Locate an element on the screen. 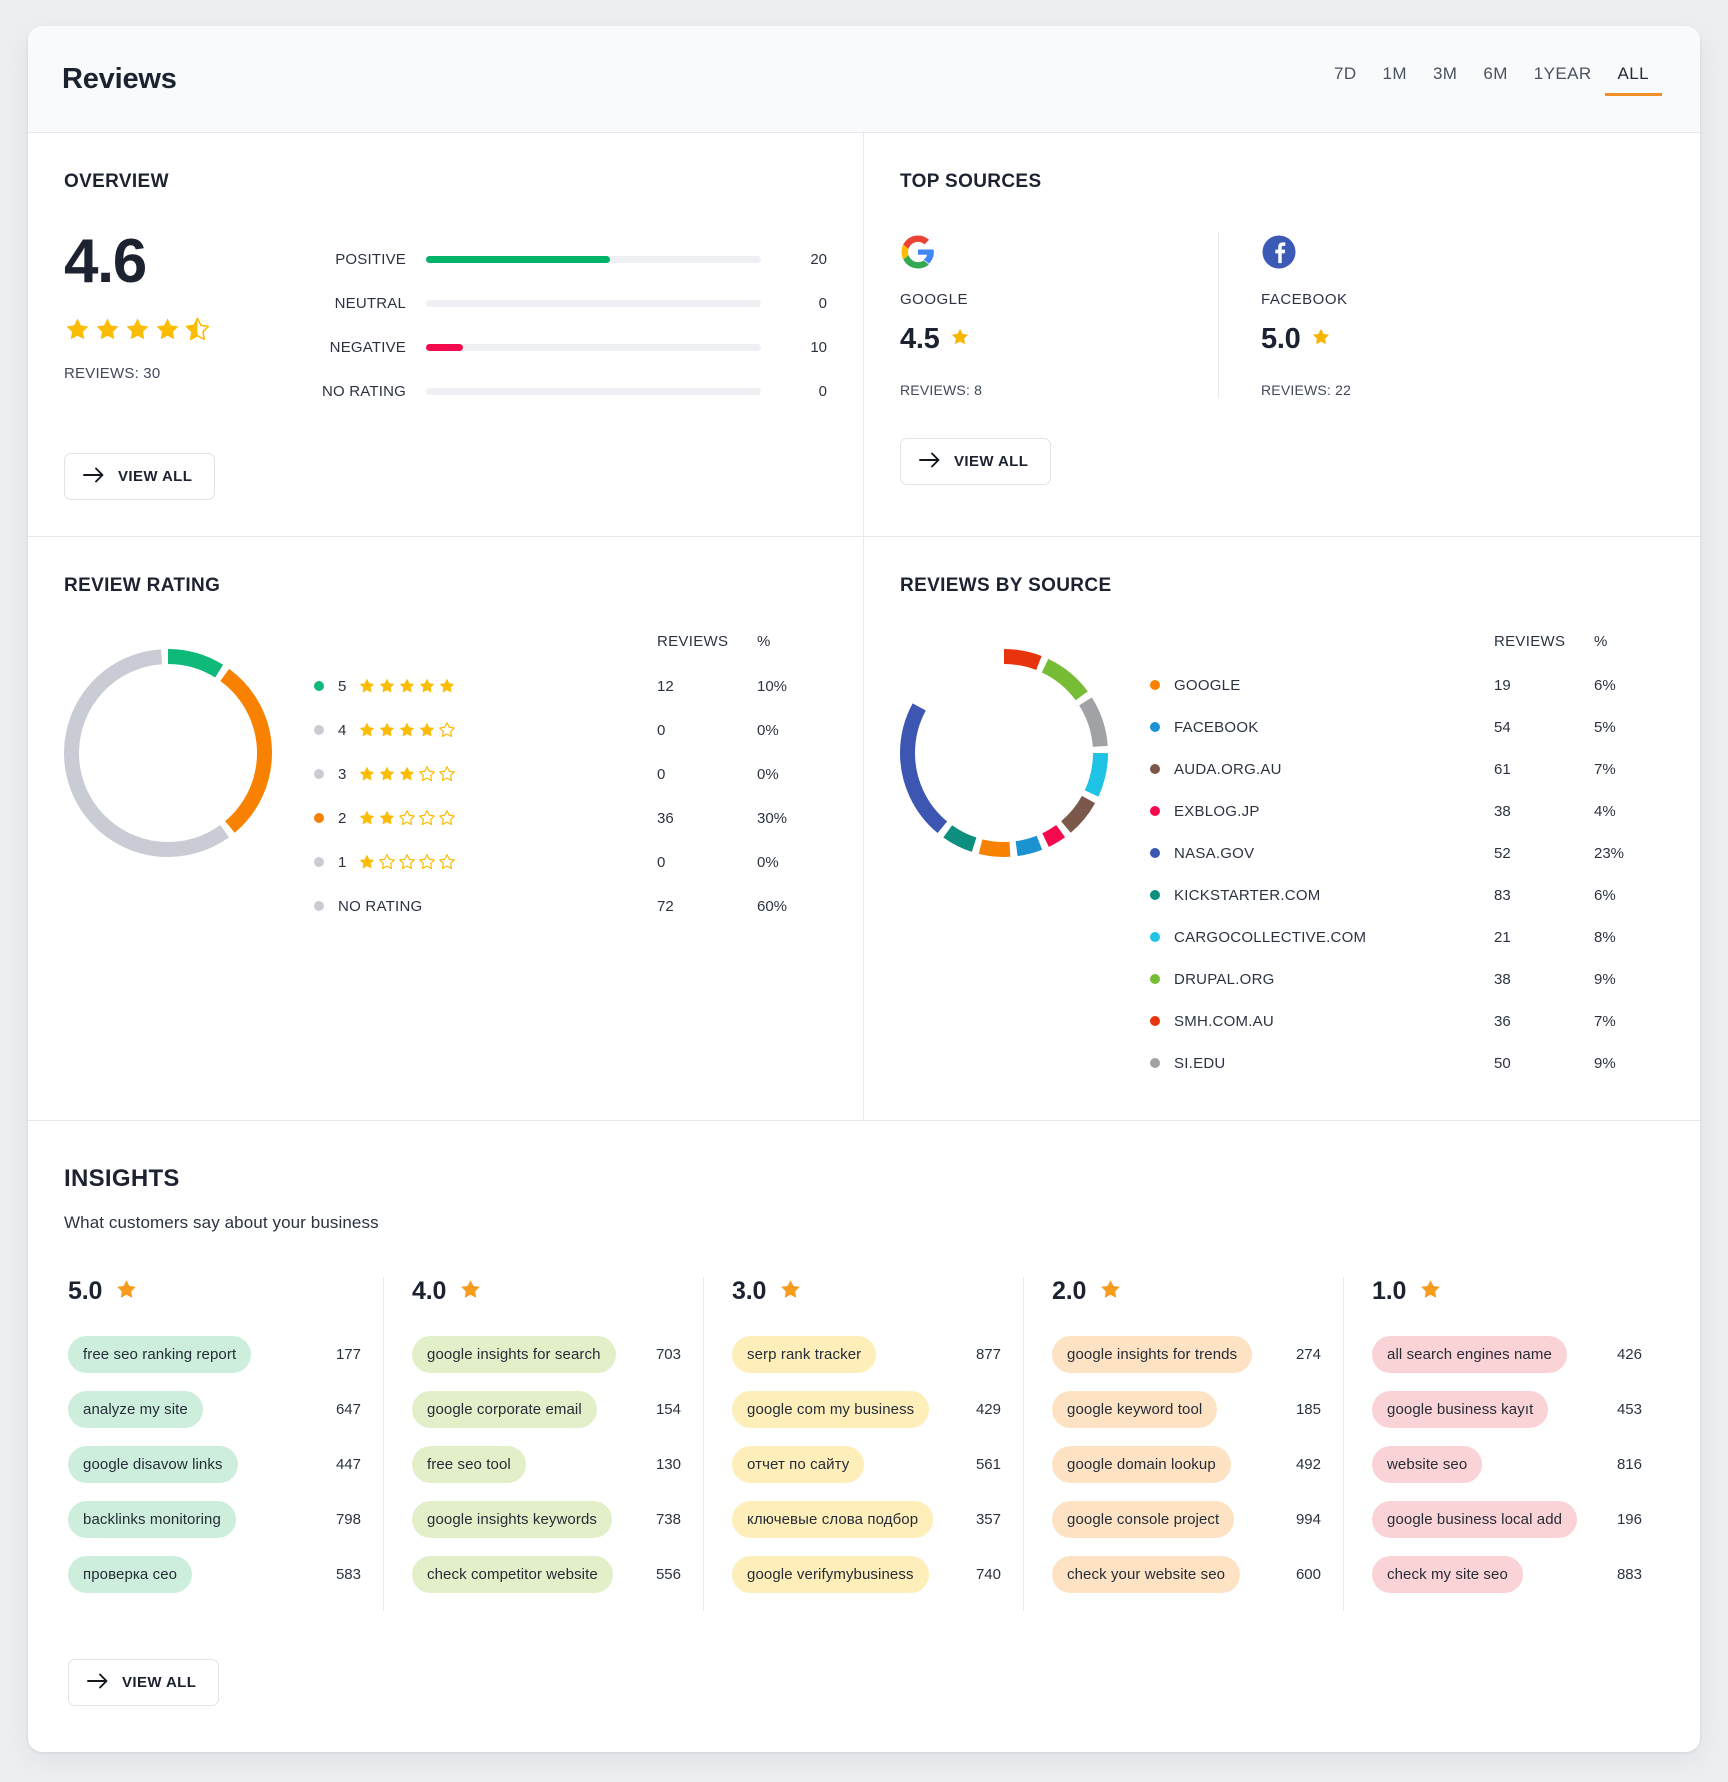  insight-keyword-pill: google business kayıt is located at coordinates (1460, 1409).